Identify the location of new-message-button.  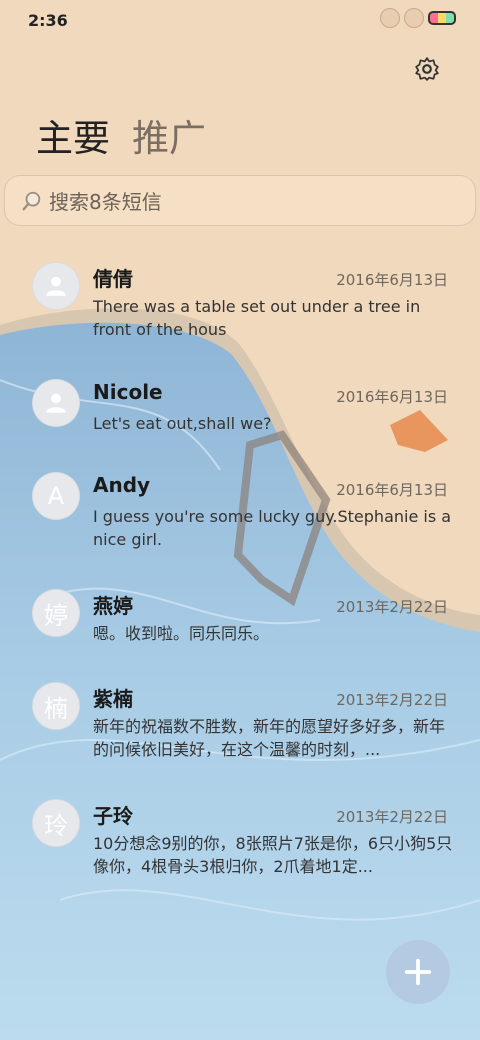
(418, 972).